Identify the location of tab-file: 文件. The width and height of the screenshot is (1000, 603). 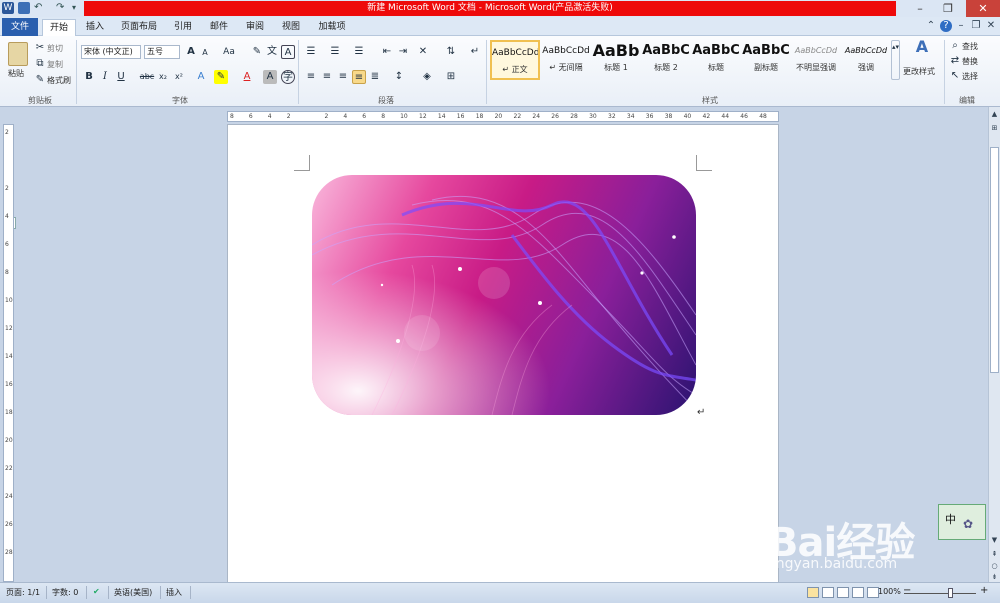
(20, 27).